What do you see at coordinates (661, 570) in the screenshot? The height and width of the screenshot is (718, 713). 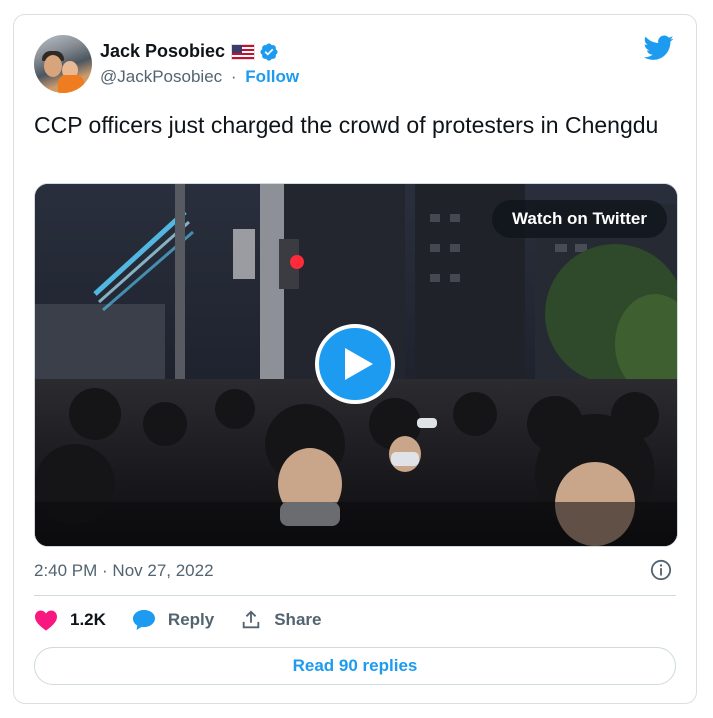 I see `info-icon` at bounding box center [661, 570].